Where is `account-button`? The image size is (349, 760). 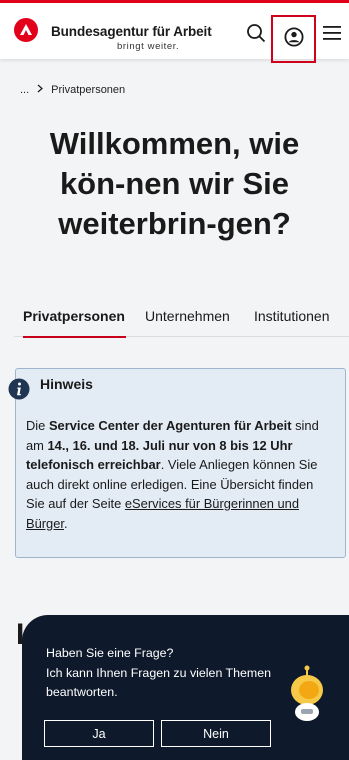
account-button is located at coordinates (293, 39).